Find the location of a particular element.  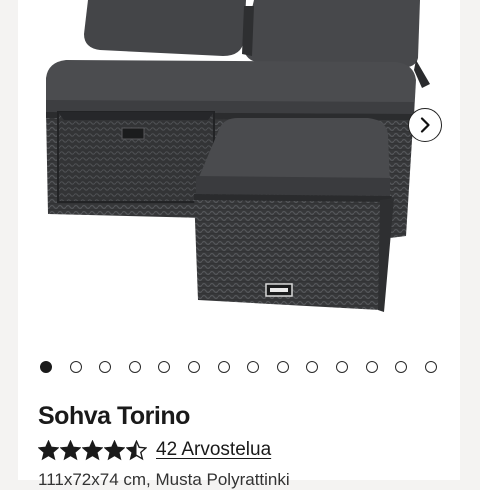

rating-row: 42 Arvostelua is located at coordinates (154, 450).